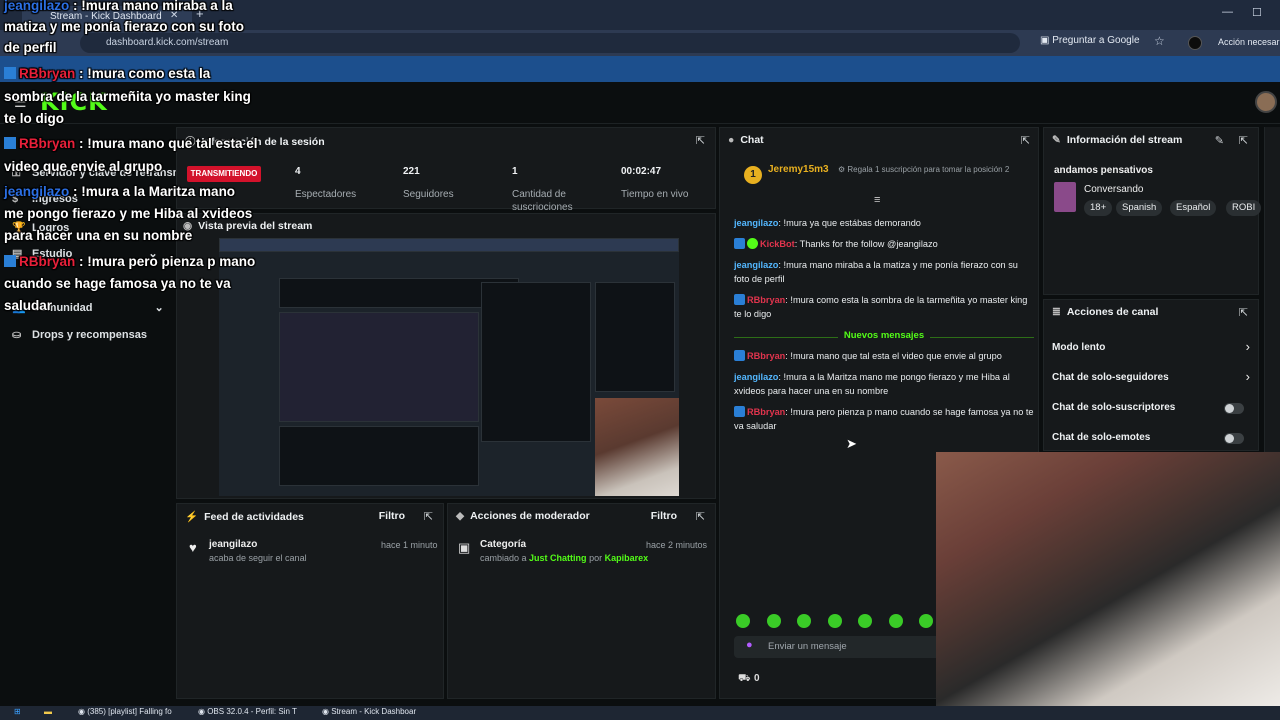 This screenshot has width=1280, height=720. What do you see at coordinates (1139, 208) in the screenshot?
I see `stream-tag: Spanish` at bounding box center [1139, 208].